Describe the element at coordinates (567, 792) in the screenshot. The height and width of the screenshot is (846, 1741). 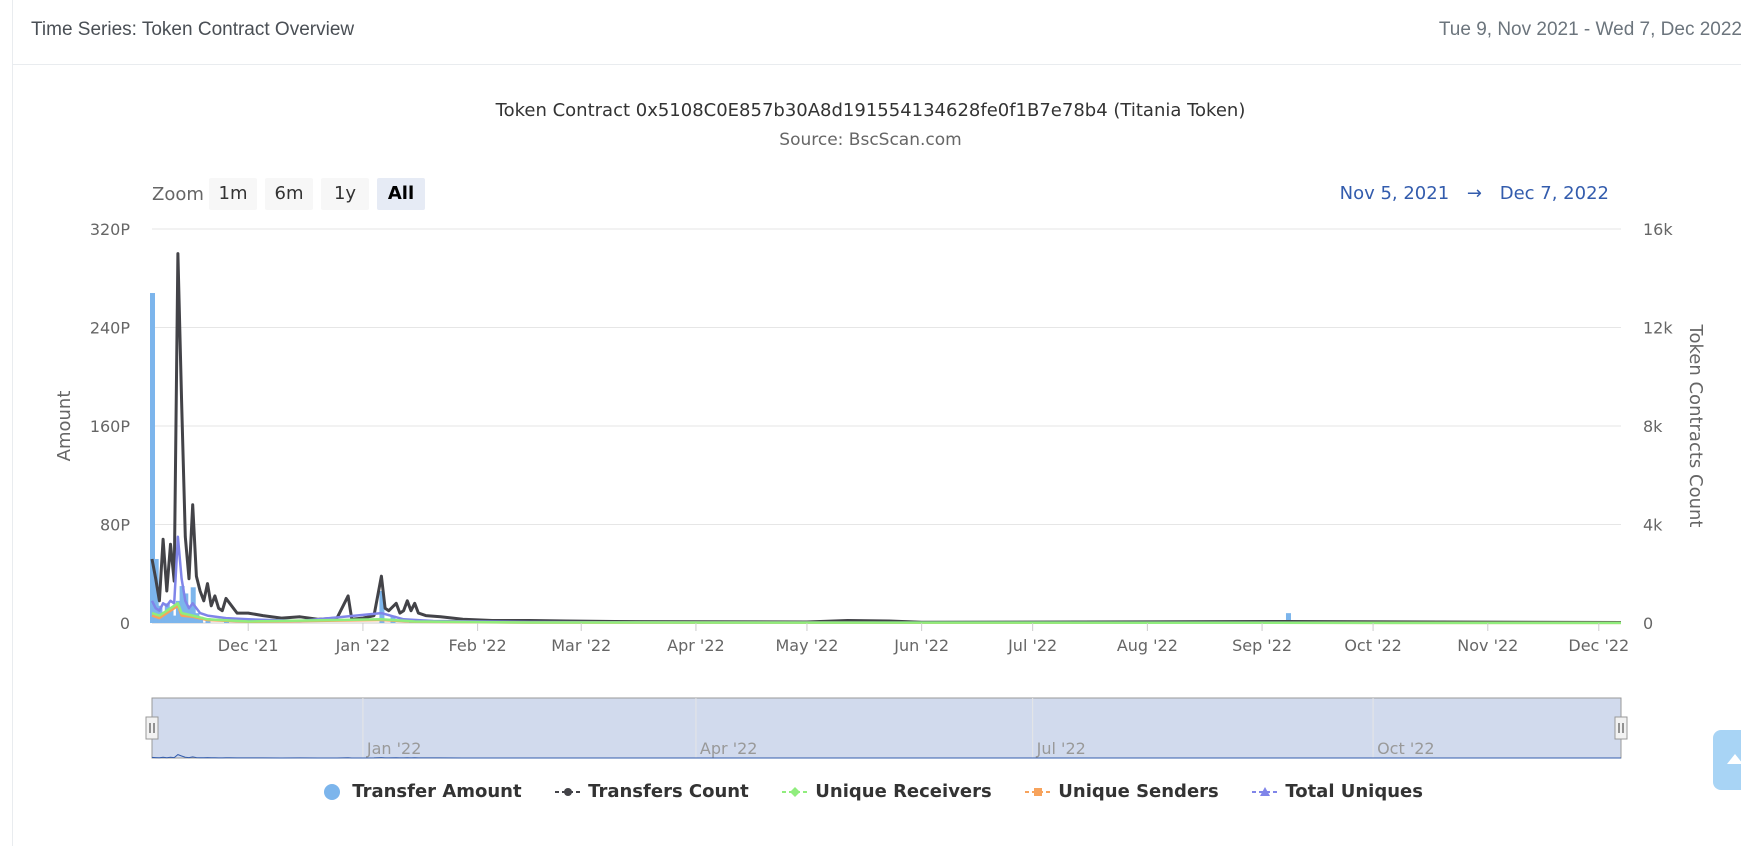
I see `legend-line-circle-icon` at that location.